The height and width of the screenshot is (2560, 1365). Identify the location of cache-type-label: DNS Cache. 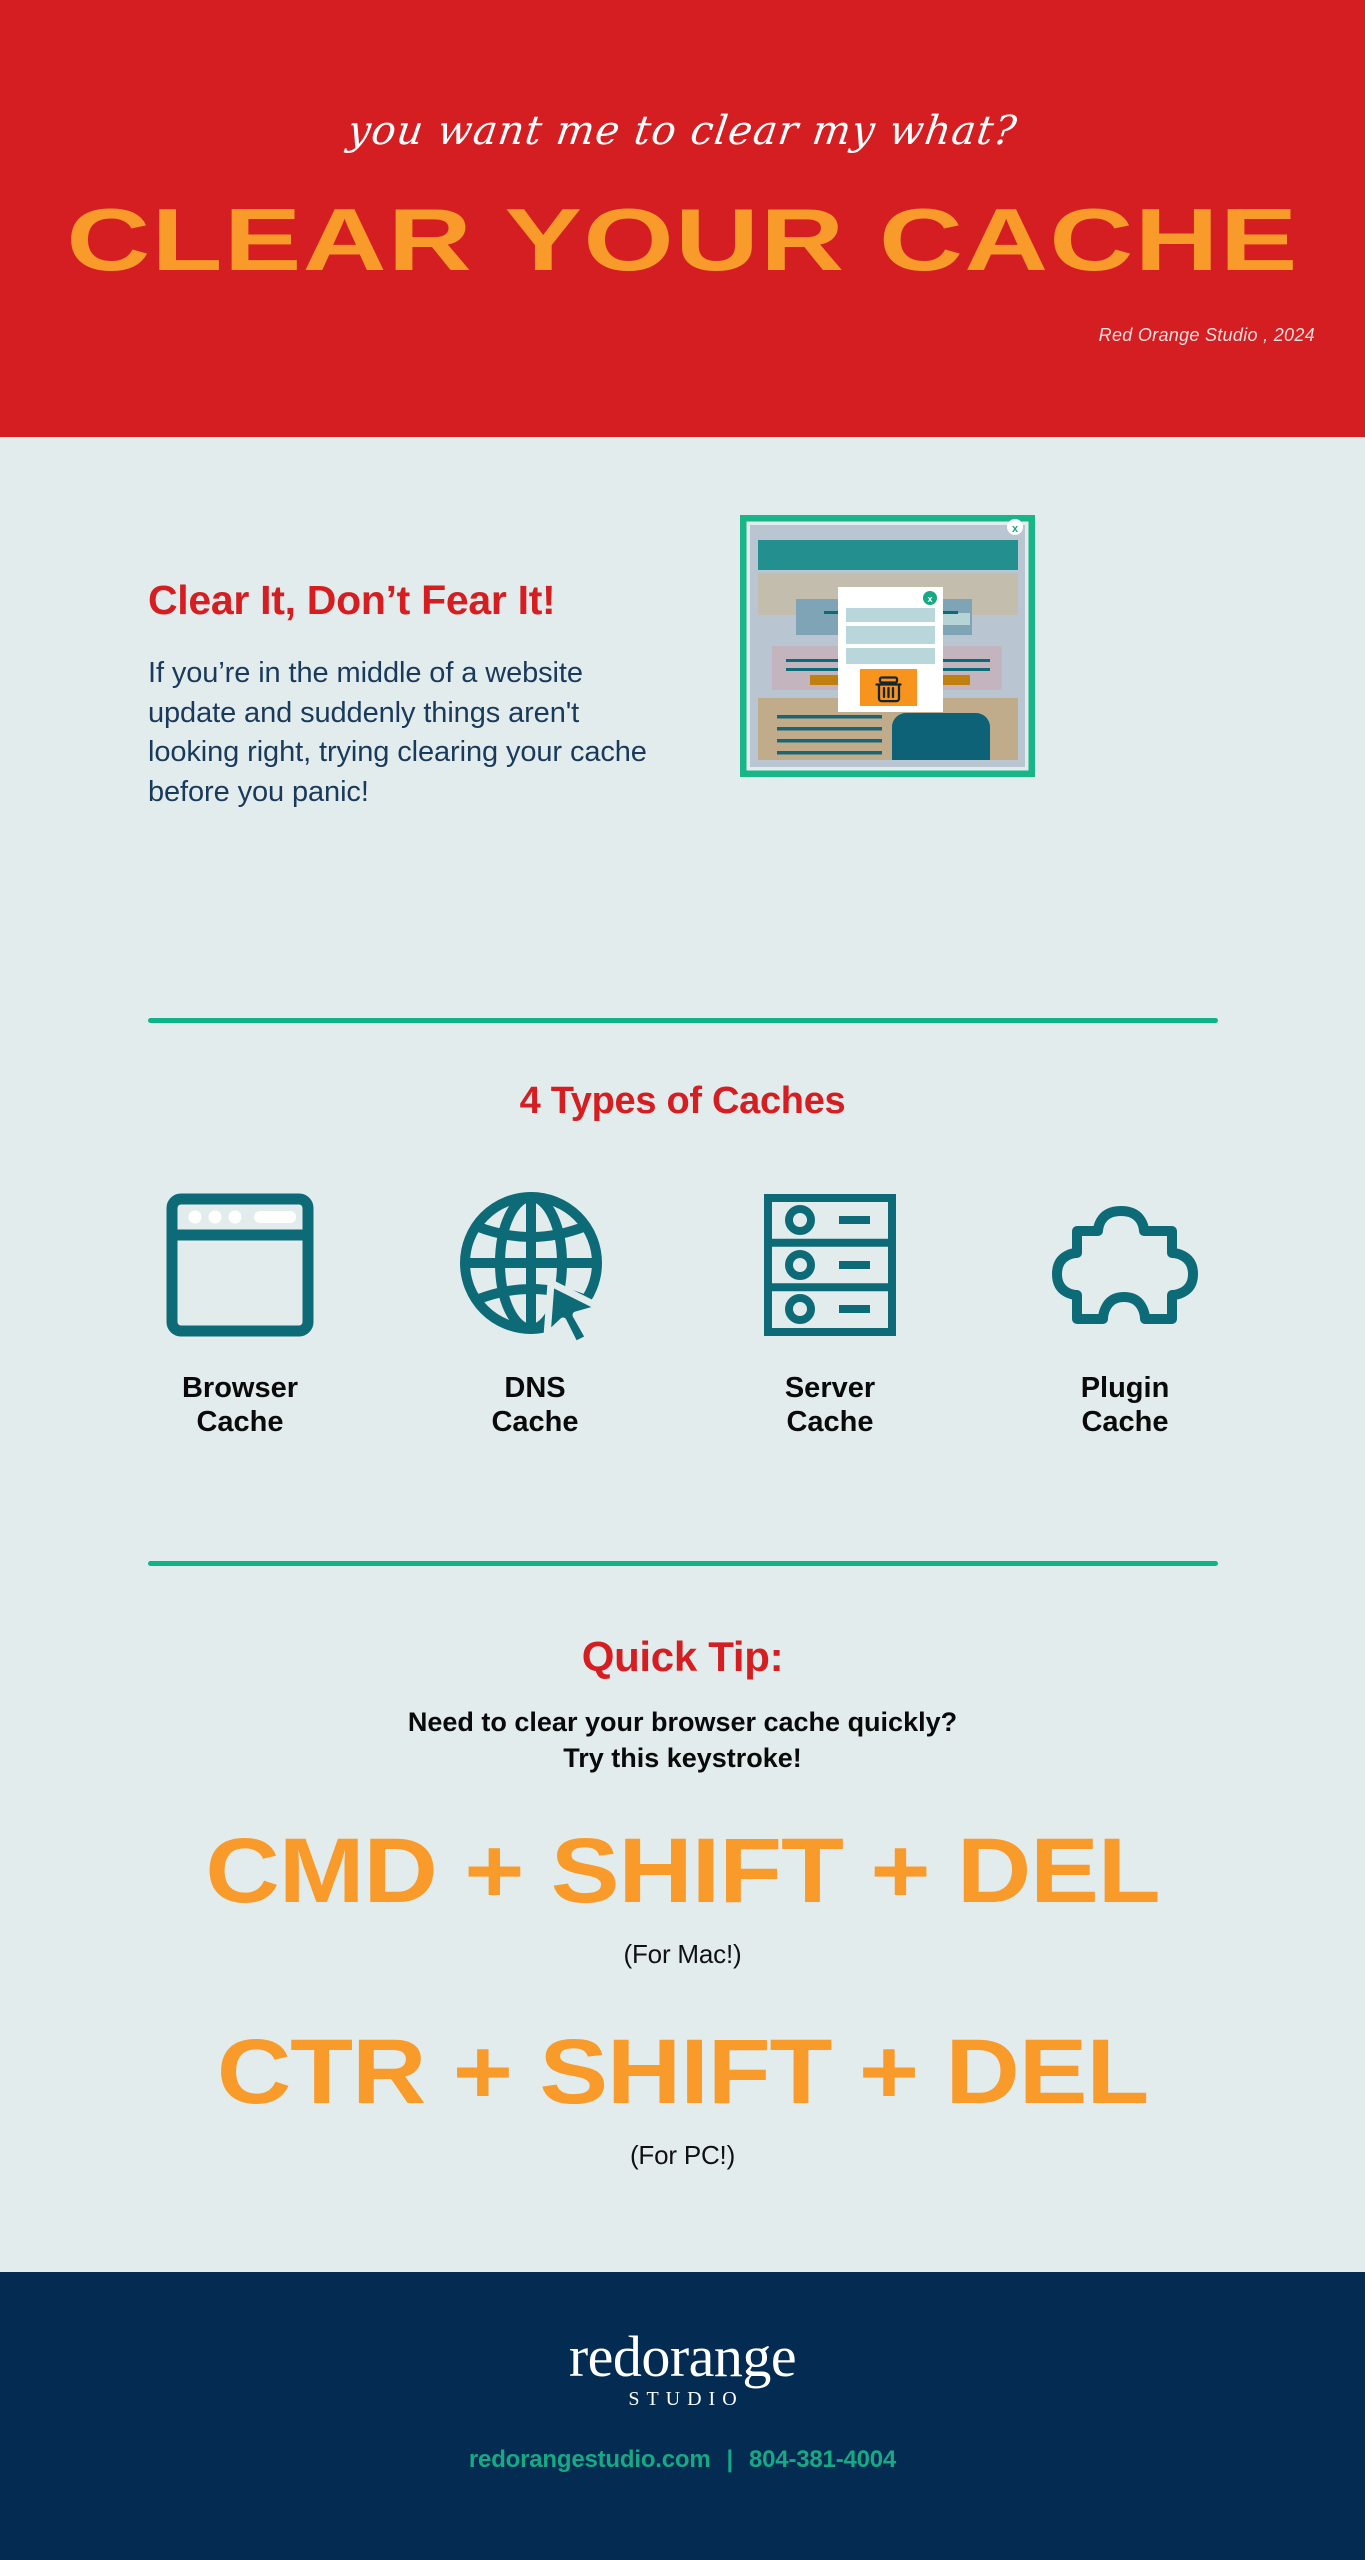
(535, 1405).